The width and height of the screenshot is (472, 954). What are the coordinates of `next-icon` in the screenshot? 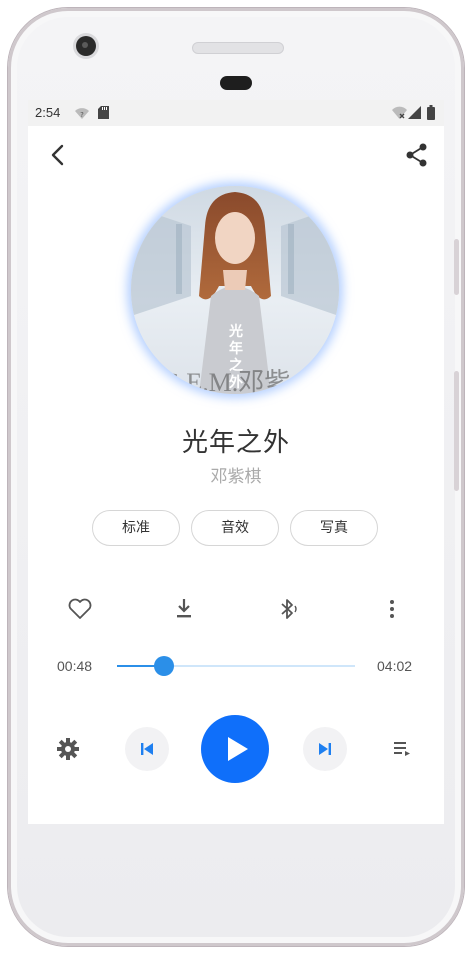 It's located at (325, 749).